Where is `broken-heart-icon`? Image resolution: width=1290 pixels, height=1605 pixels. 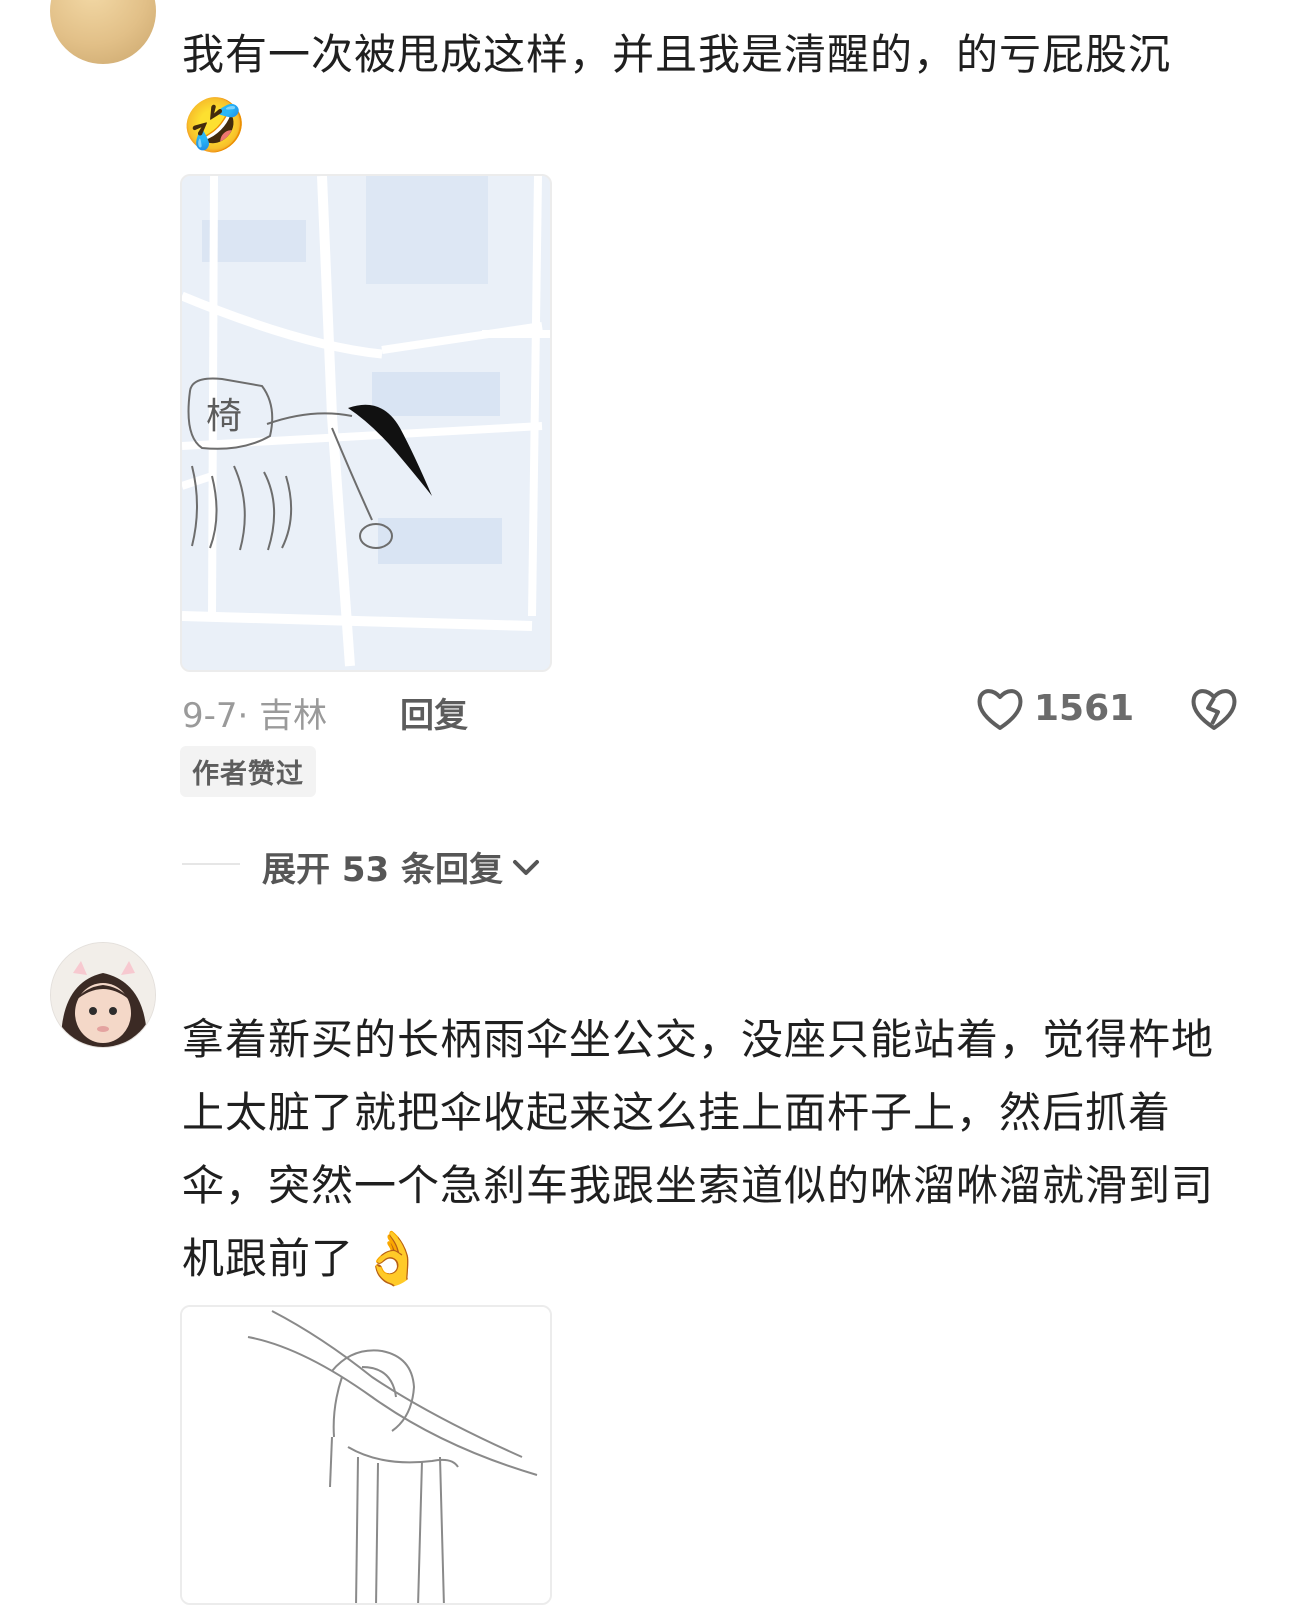 broken-heart-icon is located at coordinates (1214, 709).